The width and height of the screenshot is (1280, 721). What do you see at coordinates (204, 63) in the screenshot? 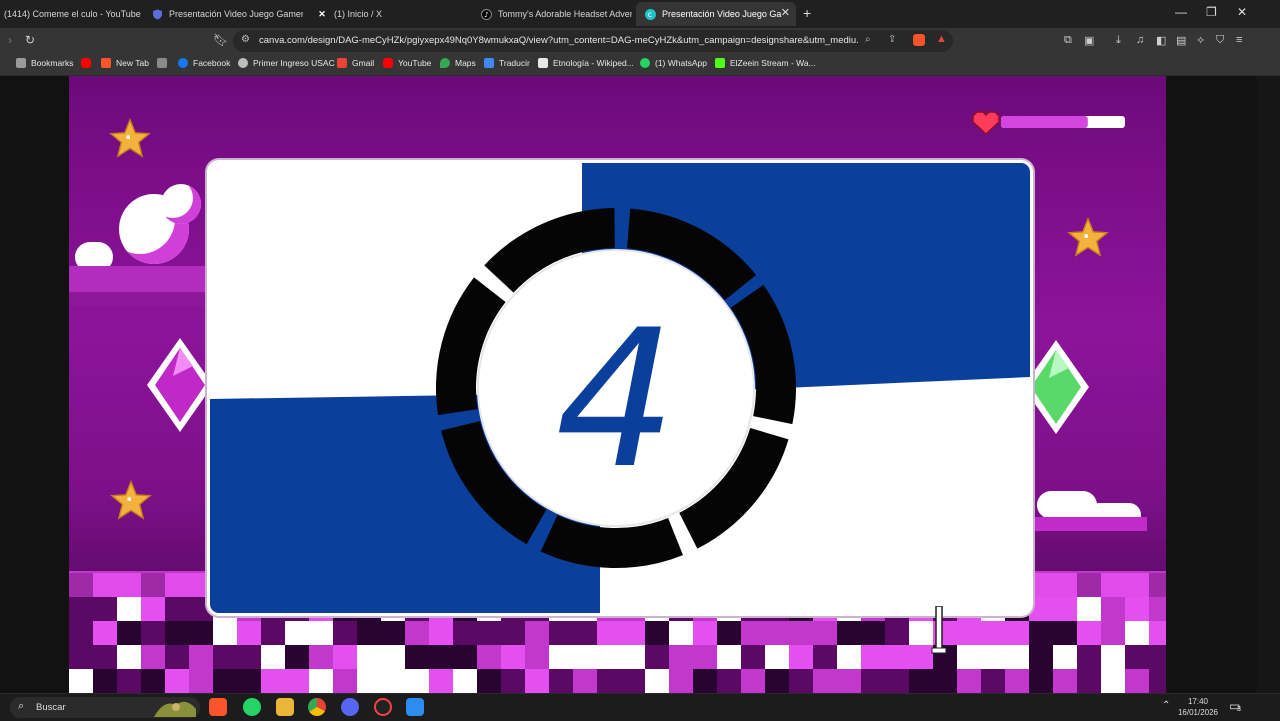
I see `bookmark-item: Facebook` at bounding box center [204, 63].